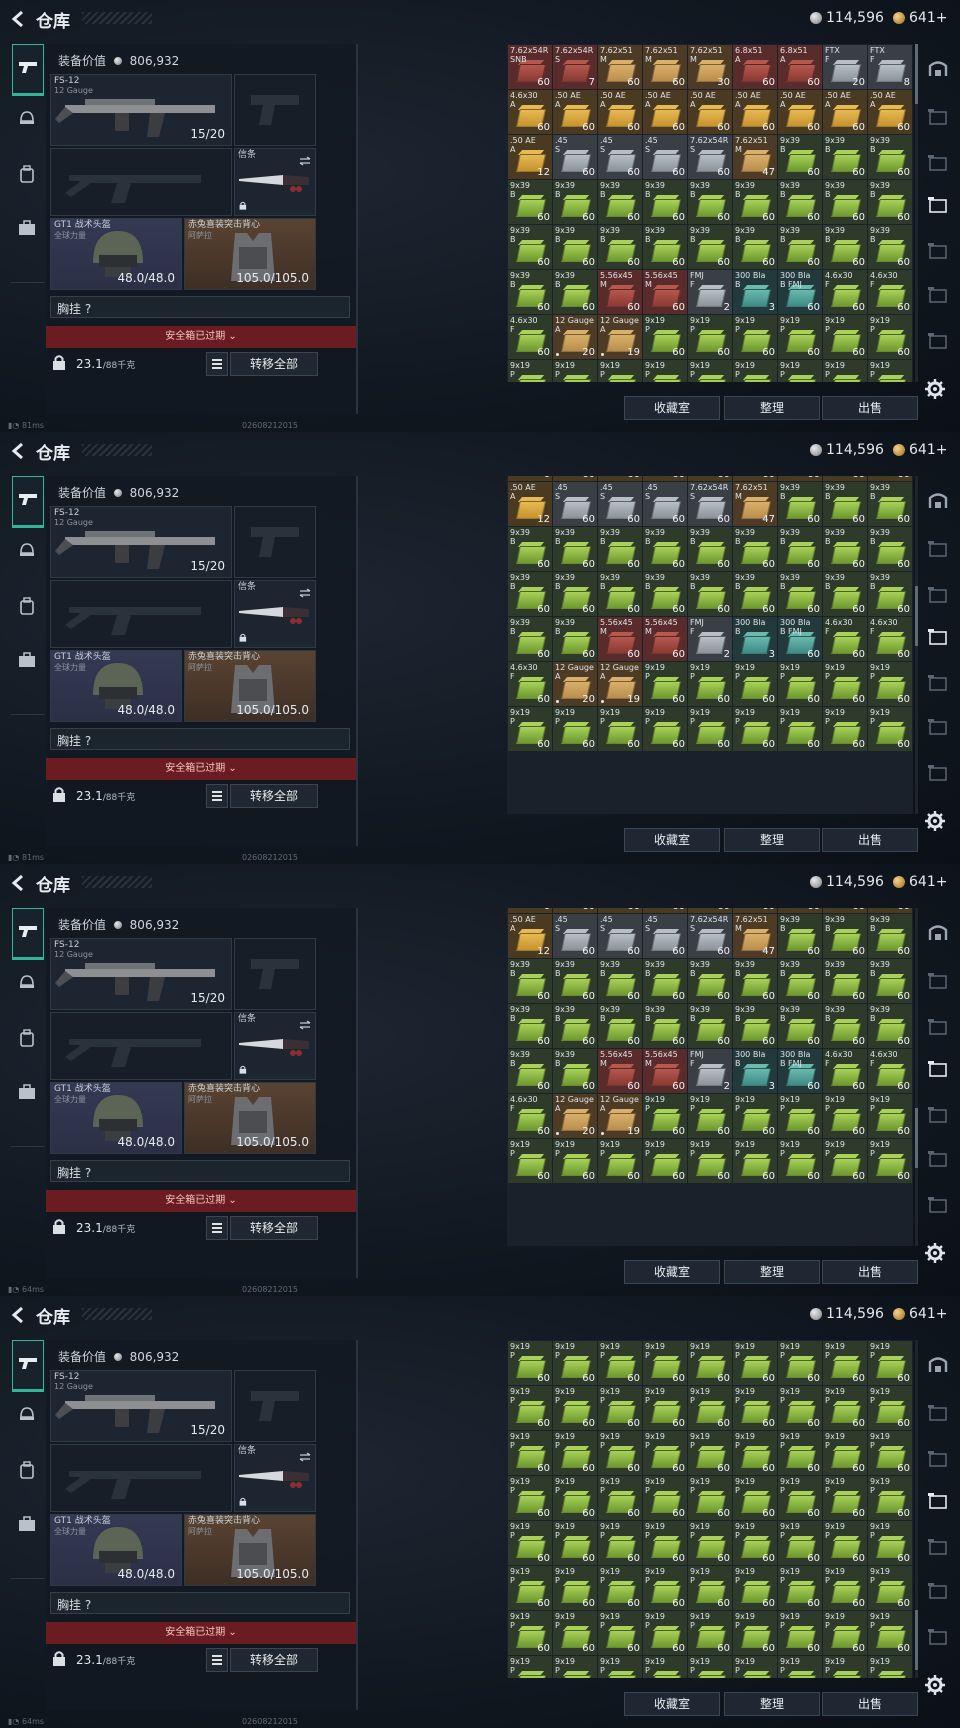  What do you see at coordinates (800, 292) in the screenshot?
I see `ammo-cell: 300 Bla B FMJ 60` at bounding box center [800, 292].